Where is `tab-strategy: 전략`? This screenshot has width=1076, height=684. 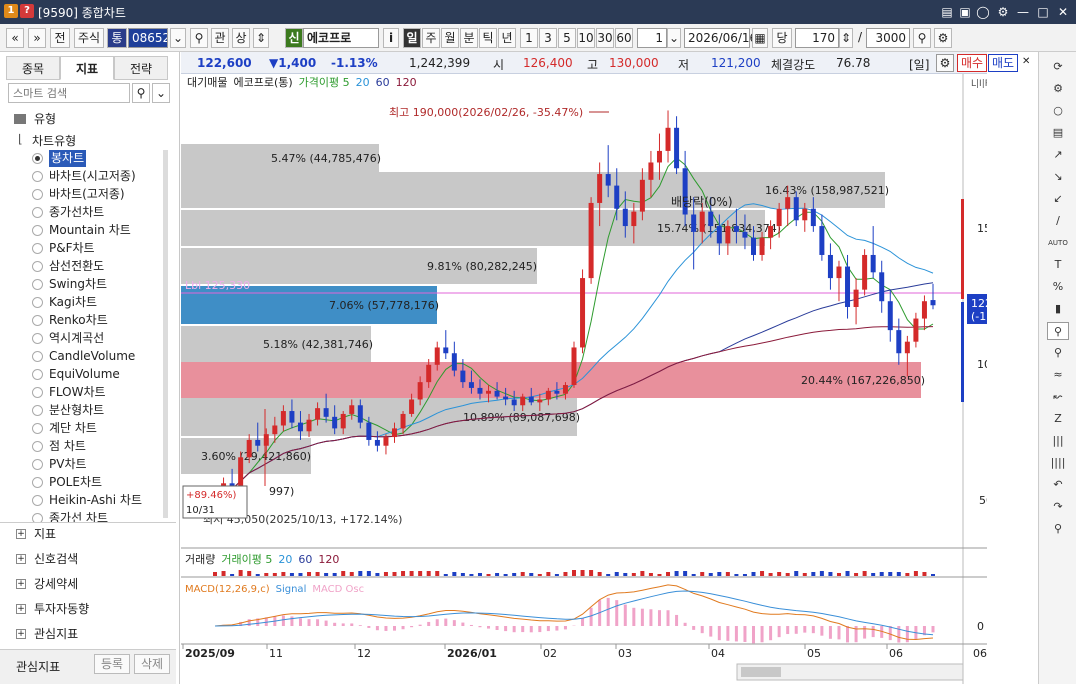
tab-strategy: 전략 is located at coordinates (141, 68).